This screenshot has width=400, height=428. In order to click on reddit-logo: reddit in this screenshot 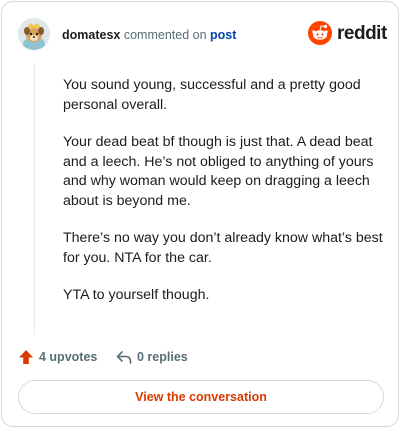, I will do `click(347, 34)`.